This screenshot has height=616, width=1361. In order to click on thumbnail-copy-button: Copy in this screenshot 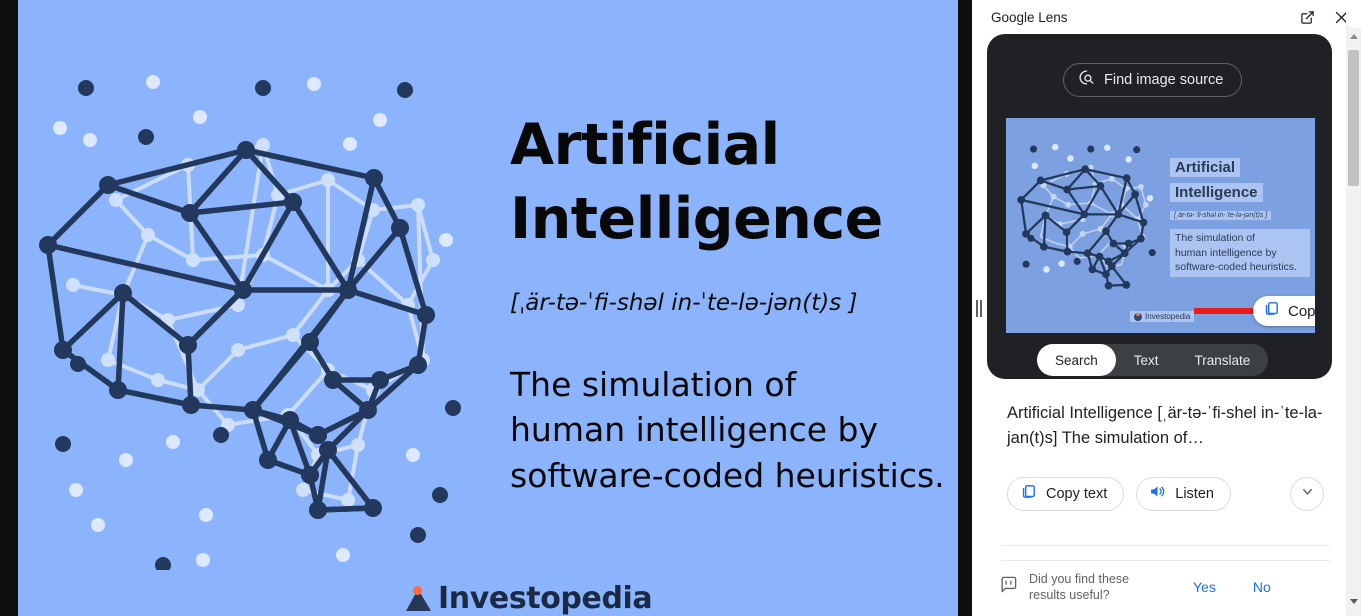, I will do `click(1284, 311)`.